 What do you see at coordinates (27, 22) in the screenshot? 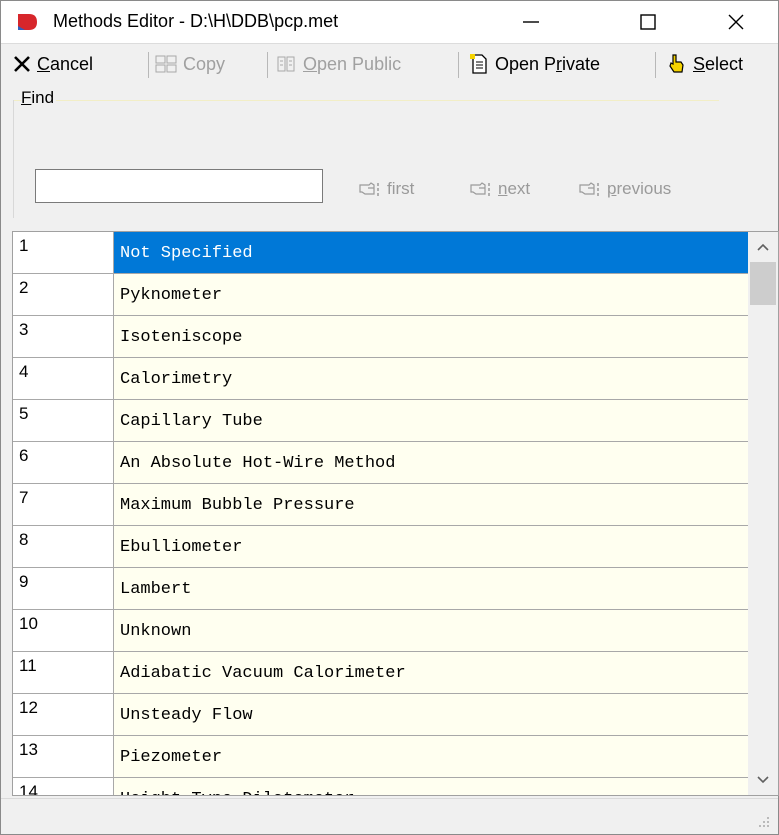
I see `app-logo-icon` at bounding box center [27, 22].